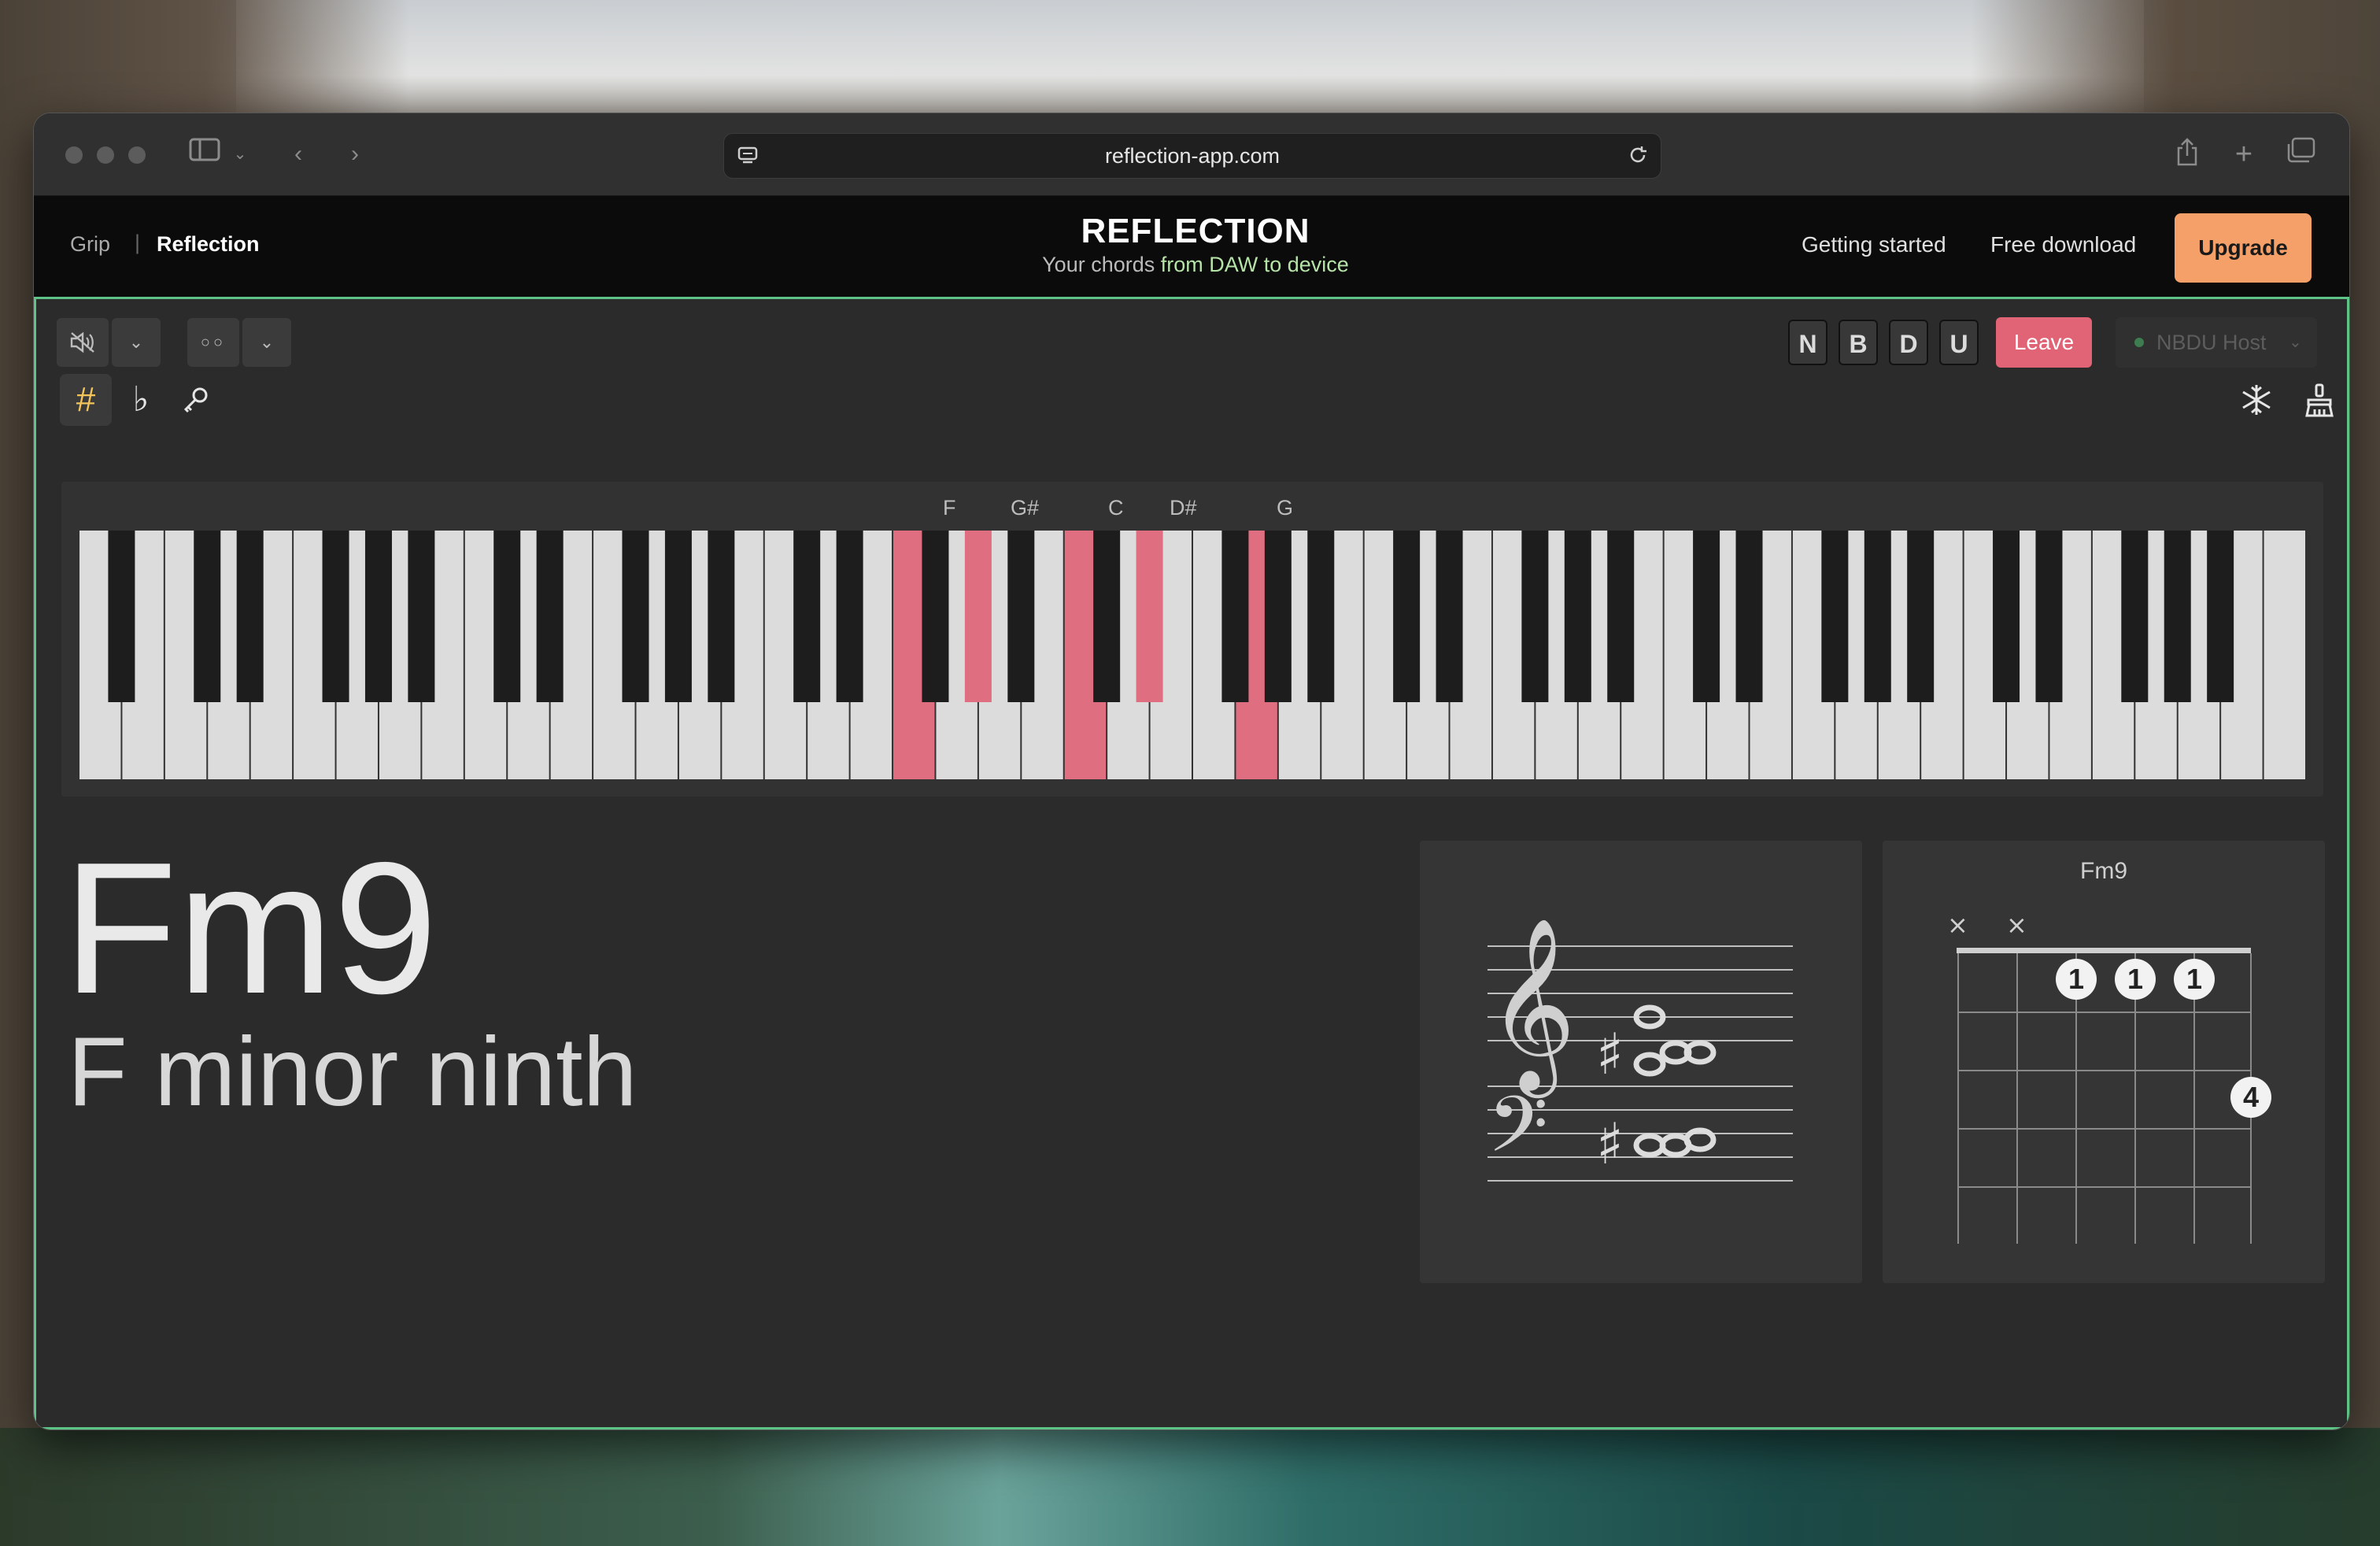  I want to click on black-key-ds5, so click(1449, 617).